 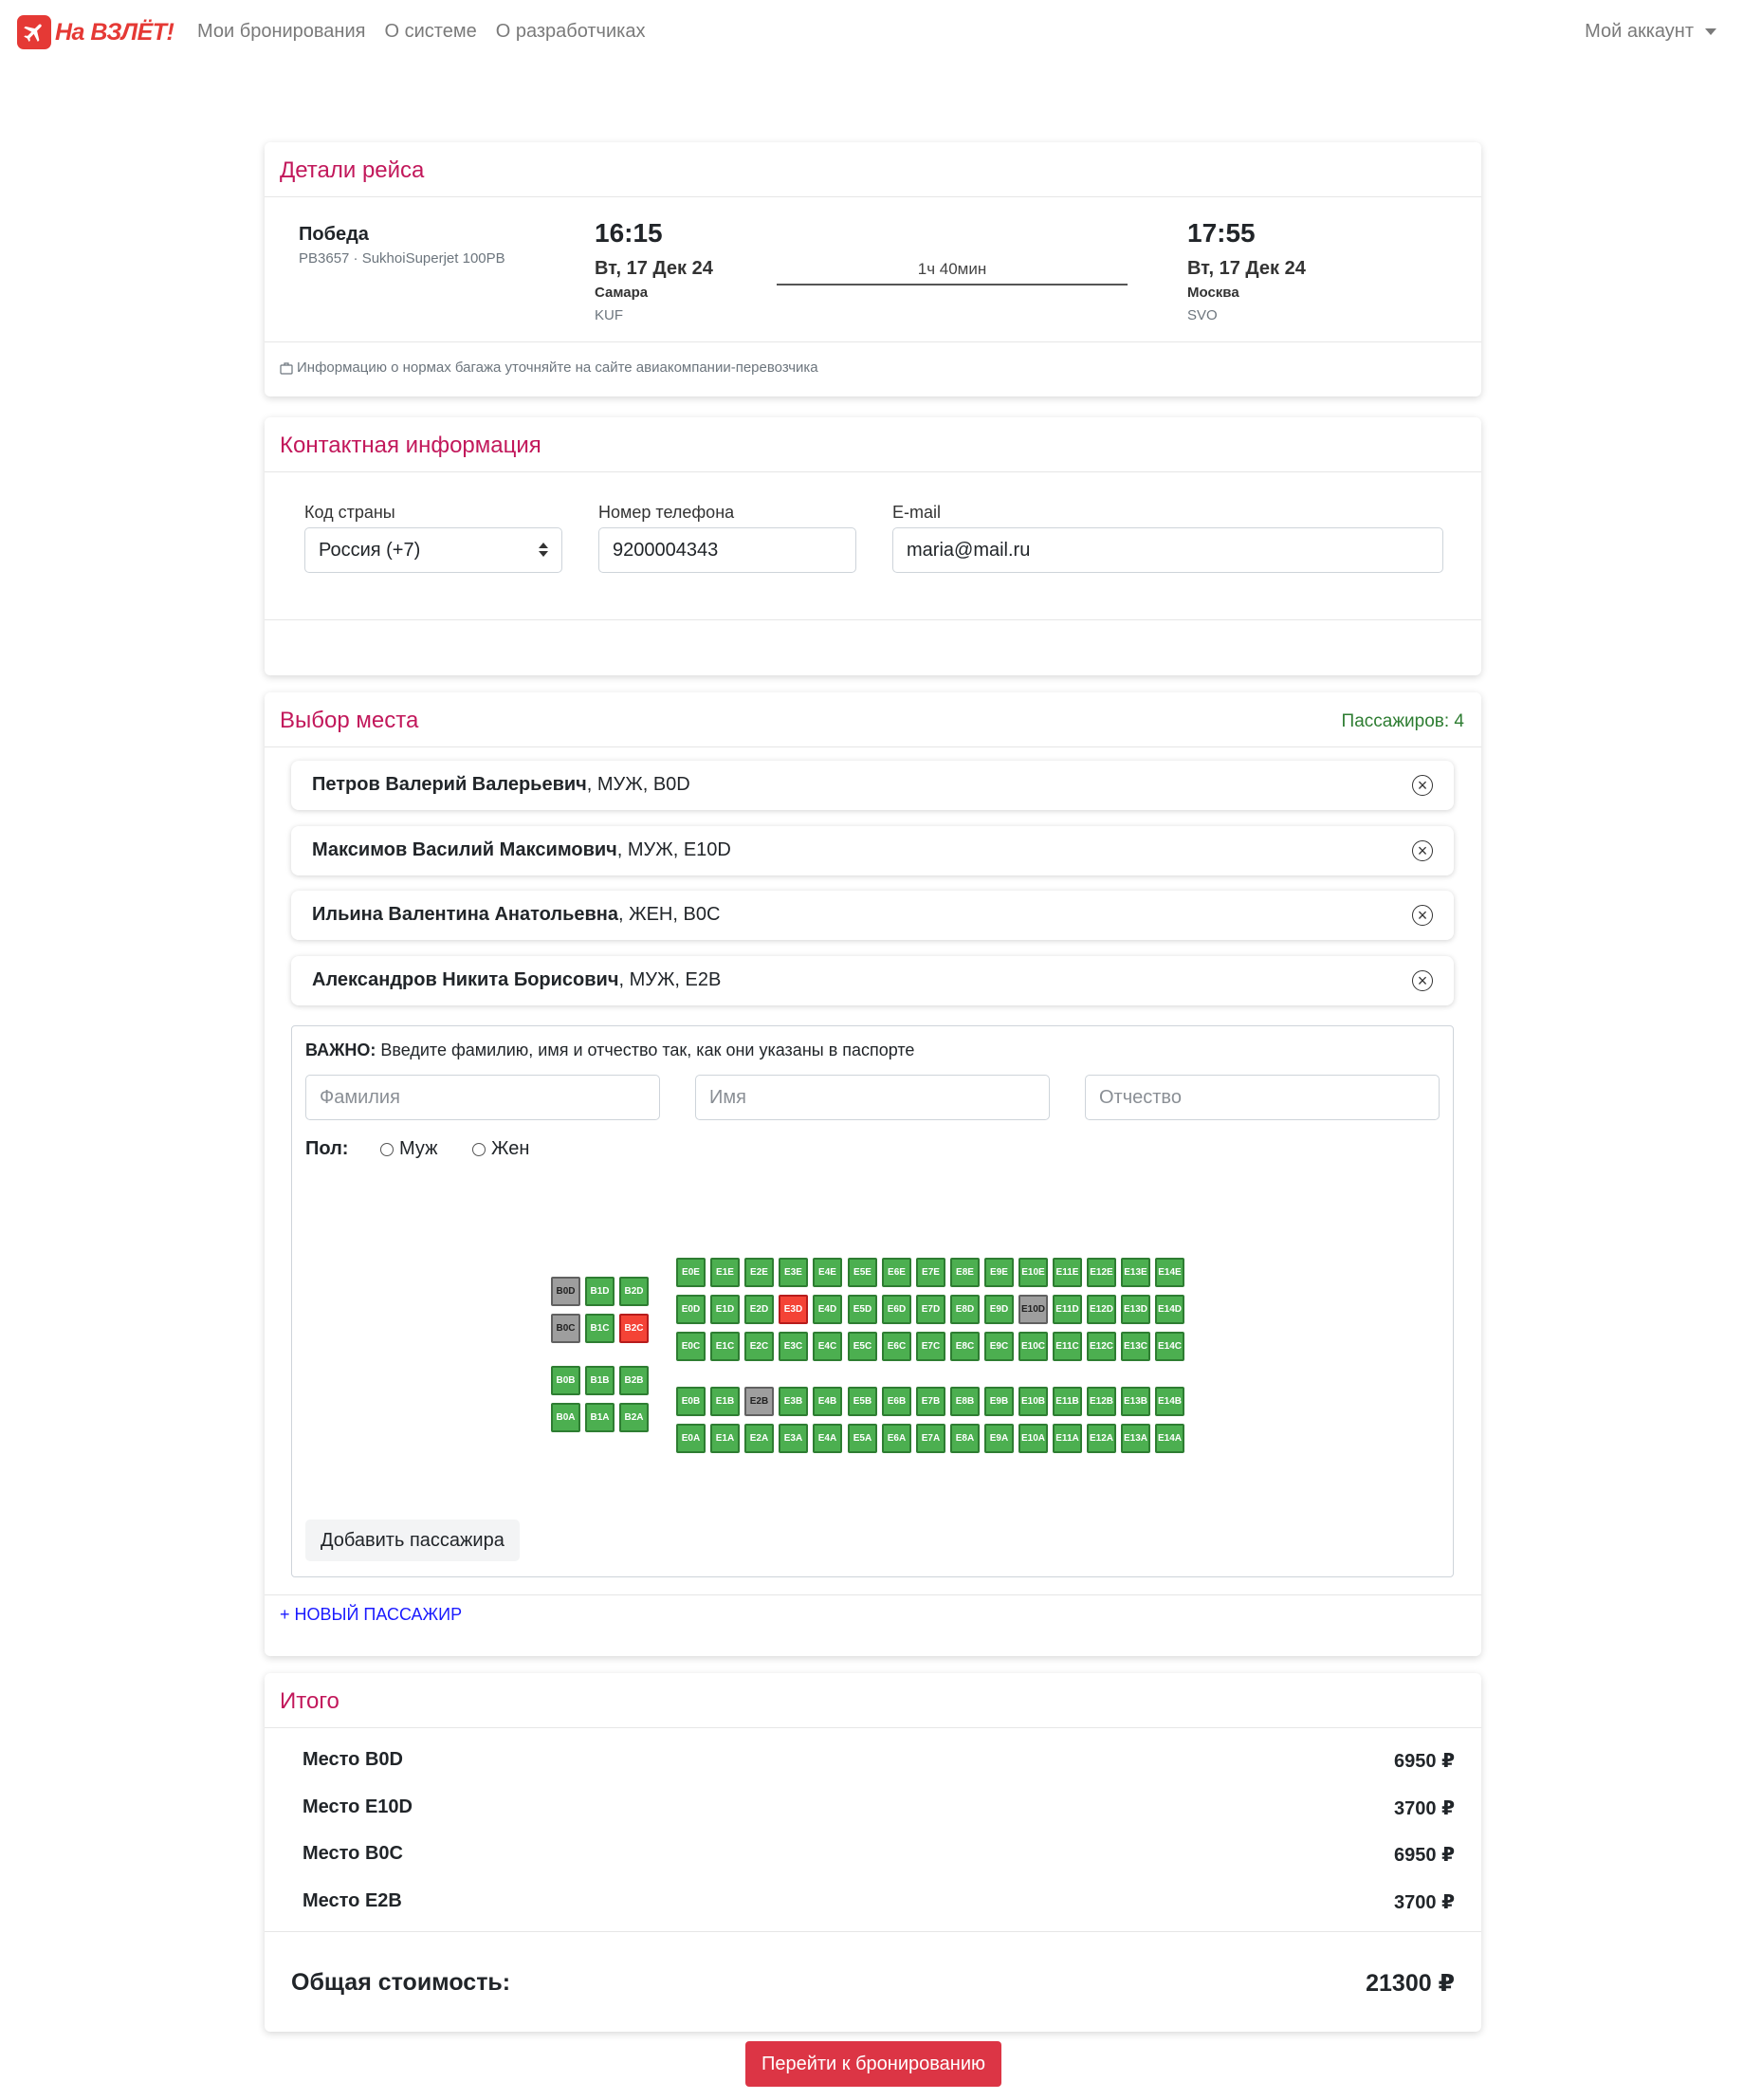 I want to click on seat-E12B: E12B, so click(x=1101, y=1402).